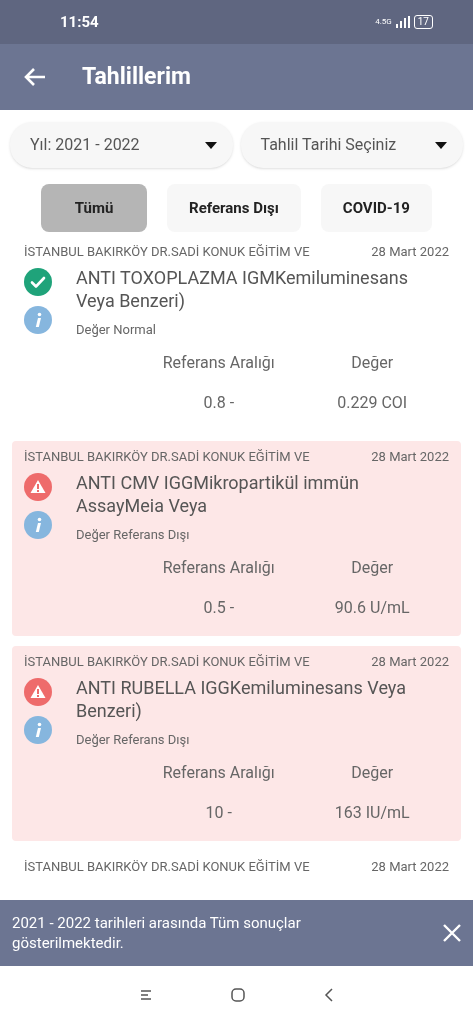 The height and width of the screenshot is (1024, 473). Describe the element at coordinates (38, 281) in the screenshot. I see `check-icon` at that location.